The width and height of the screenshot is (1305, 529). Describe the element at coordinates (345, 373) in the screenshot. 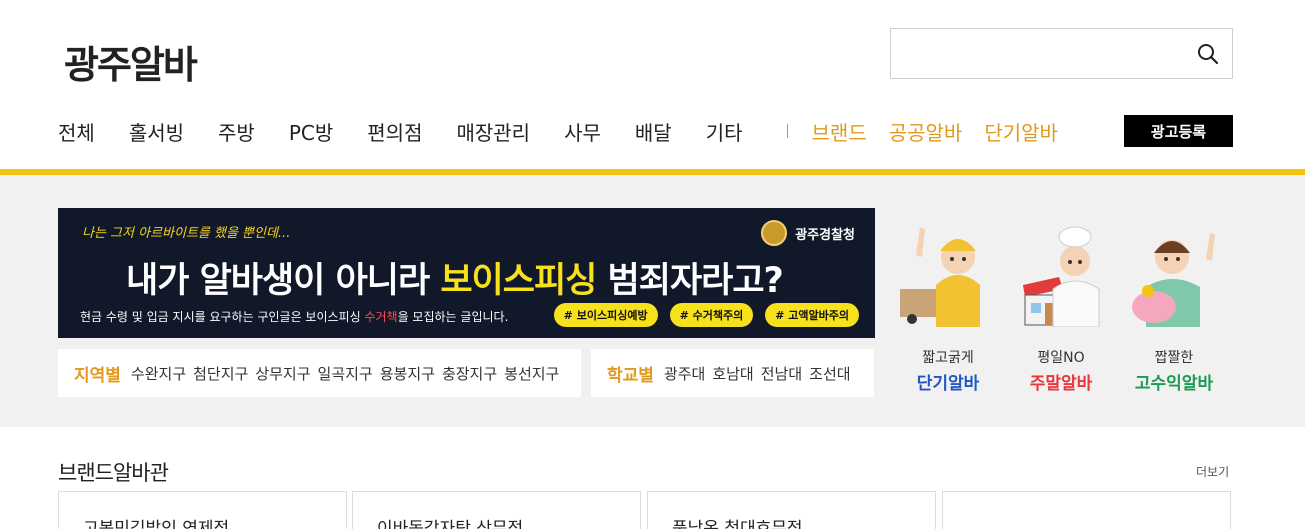

I see `region-link: 일곡지구` at that location.